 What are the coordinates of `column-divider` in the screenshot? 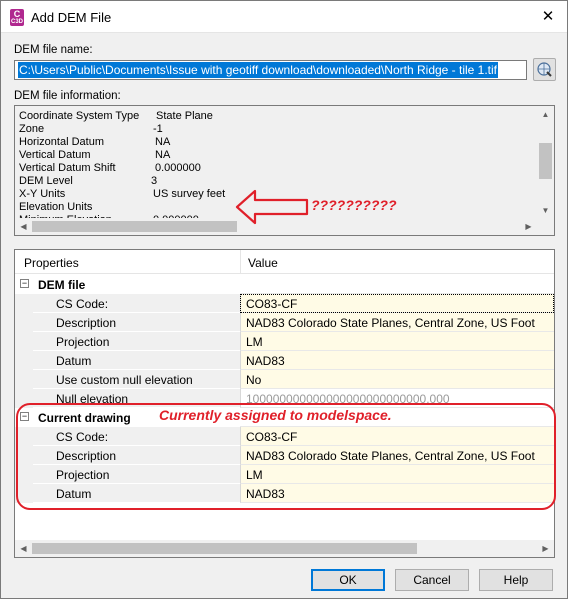 It's located at (240, 262).